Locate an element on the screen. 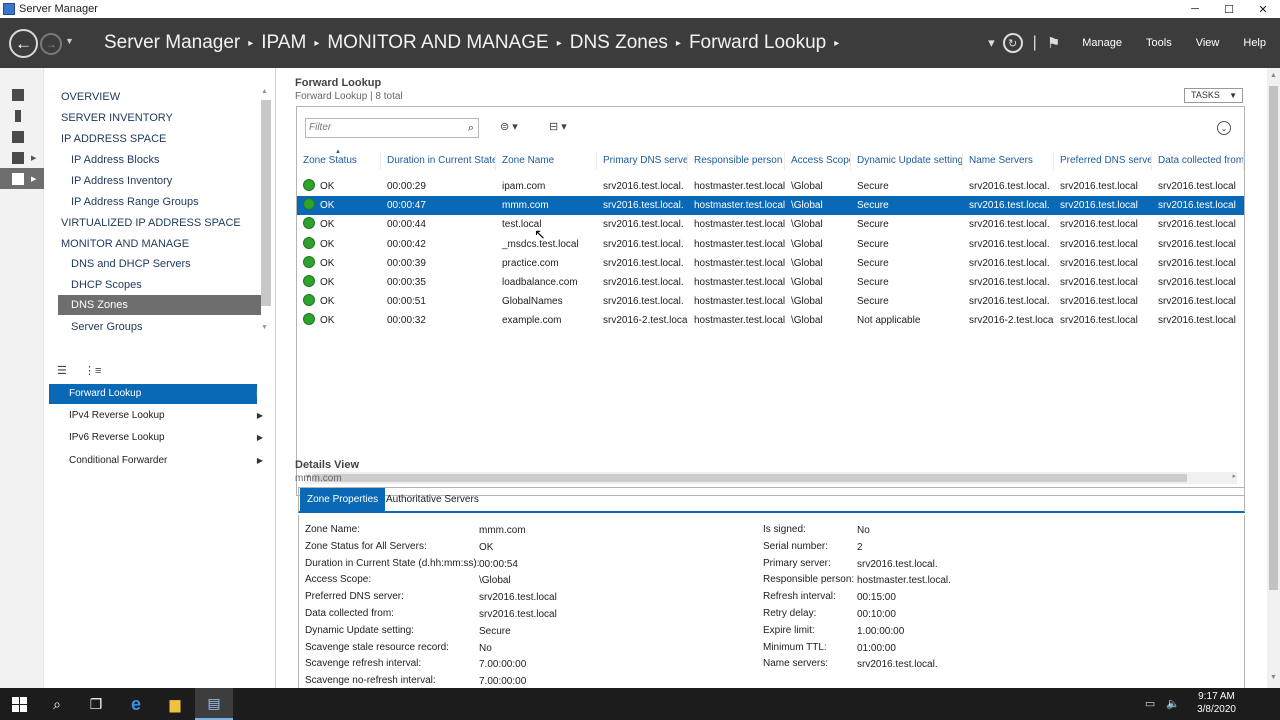 This screenshot has height=720, width=1280. ipam-nav: ▶ is located at coordinates (22, 178).